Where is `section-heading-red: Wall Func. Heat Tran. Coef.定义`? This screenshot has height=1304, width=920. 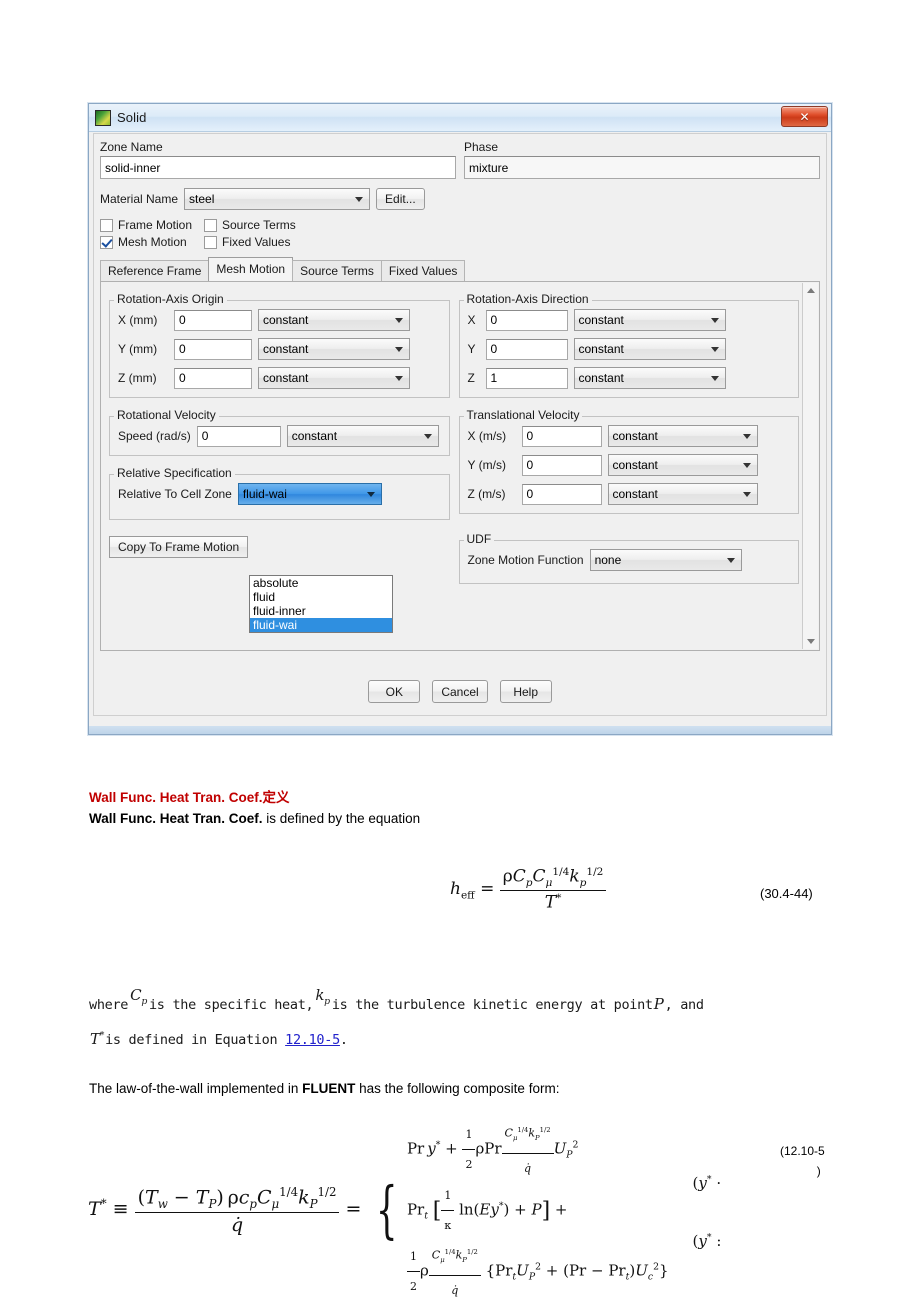 section-heading-red: Wall Func. Heat Tran. Coef.定义 is located at coordinates (189, 796).